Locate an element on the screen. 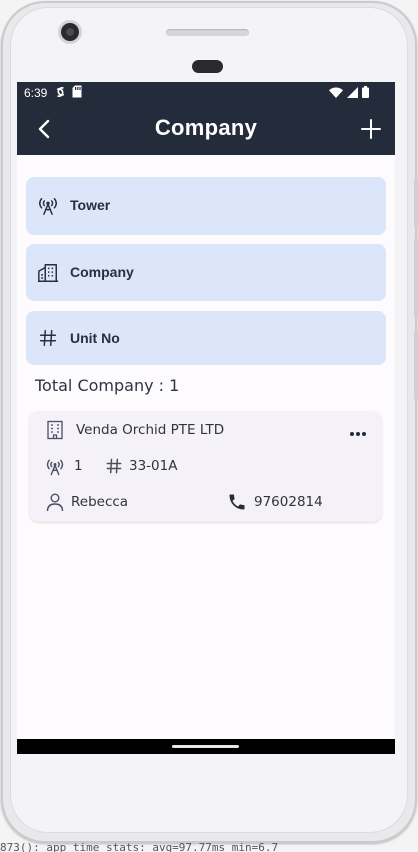  filter-label-unit-no: Unit No is located at coordinates (95, 338).